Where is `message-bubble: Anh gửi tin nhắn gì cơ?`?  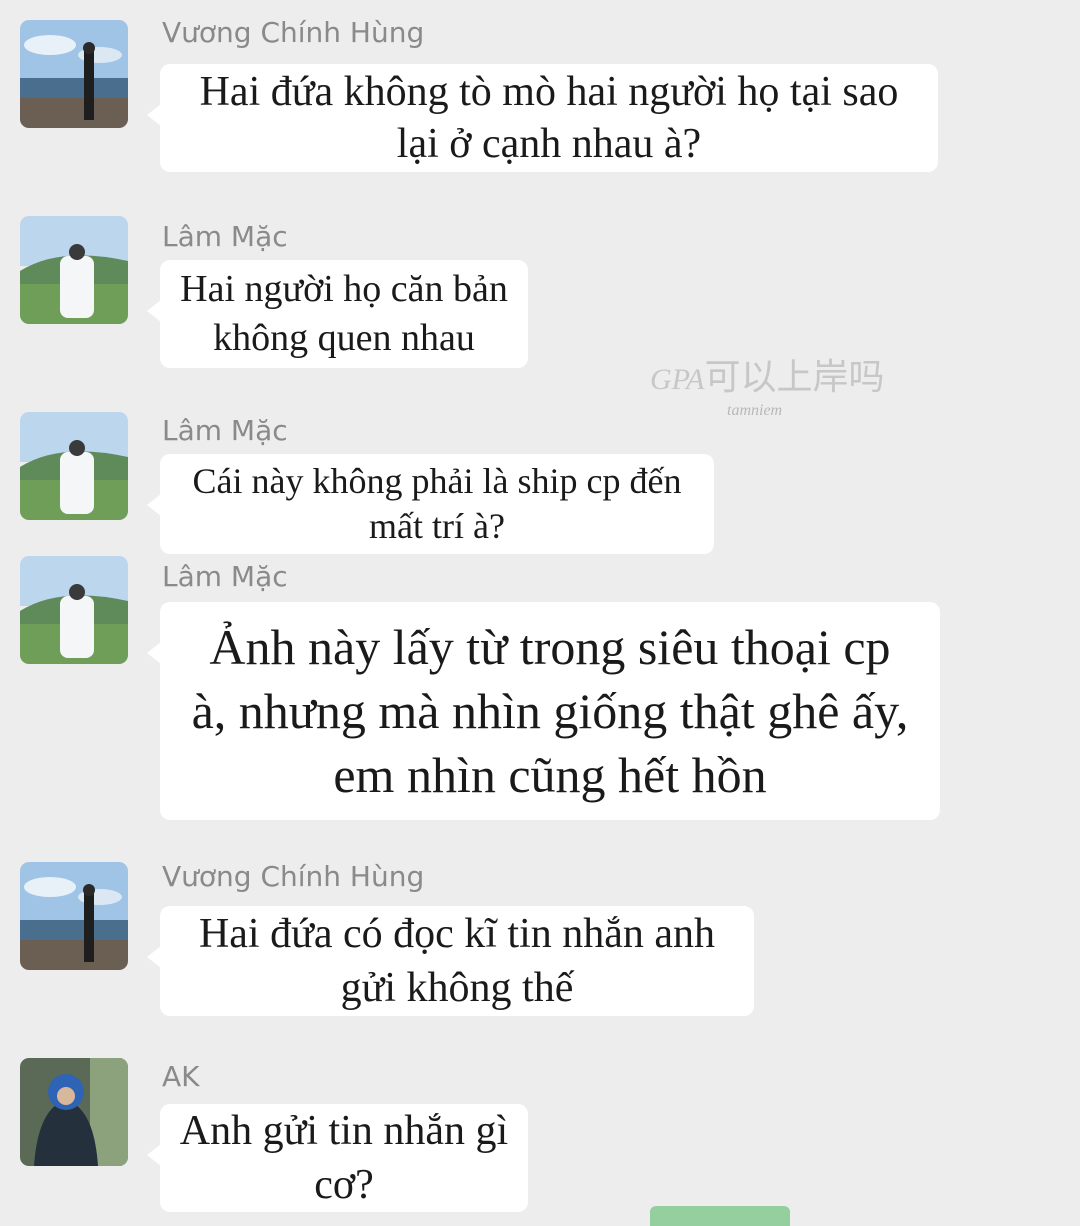 message-bubble: Anh gửi tin nhắn gì cơ? is located at coordinates (337, 1158).